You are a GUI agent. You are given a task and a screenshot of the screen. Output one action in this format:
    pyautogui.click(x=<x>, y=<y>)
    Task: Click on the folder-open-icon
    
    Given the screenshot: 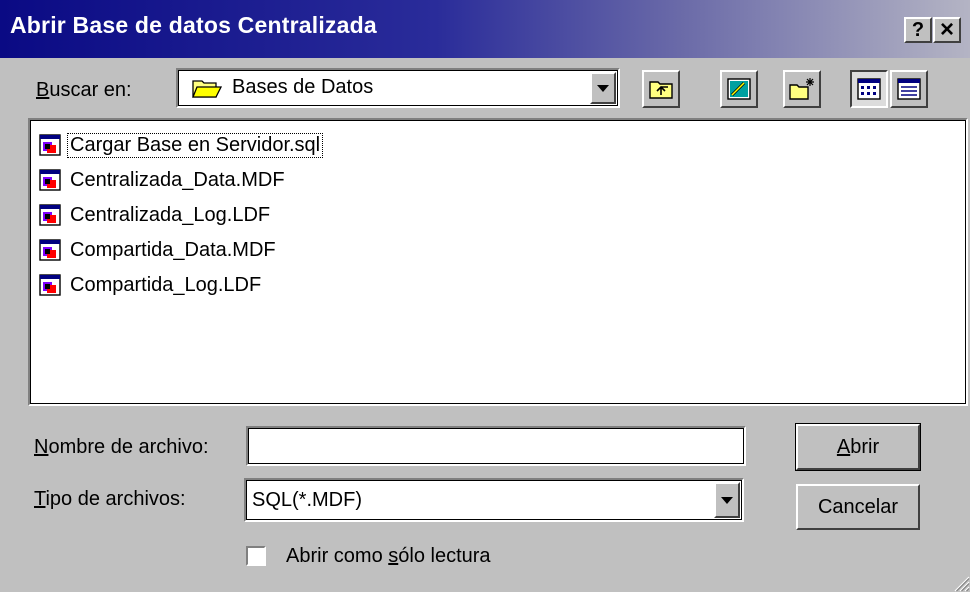 What is the action you would take?
    pyautogui.click(x=207, y=89)
    